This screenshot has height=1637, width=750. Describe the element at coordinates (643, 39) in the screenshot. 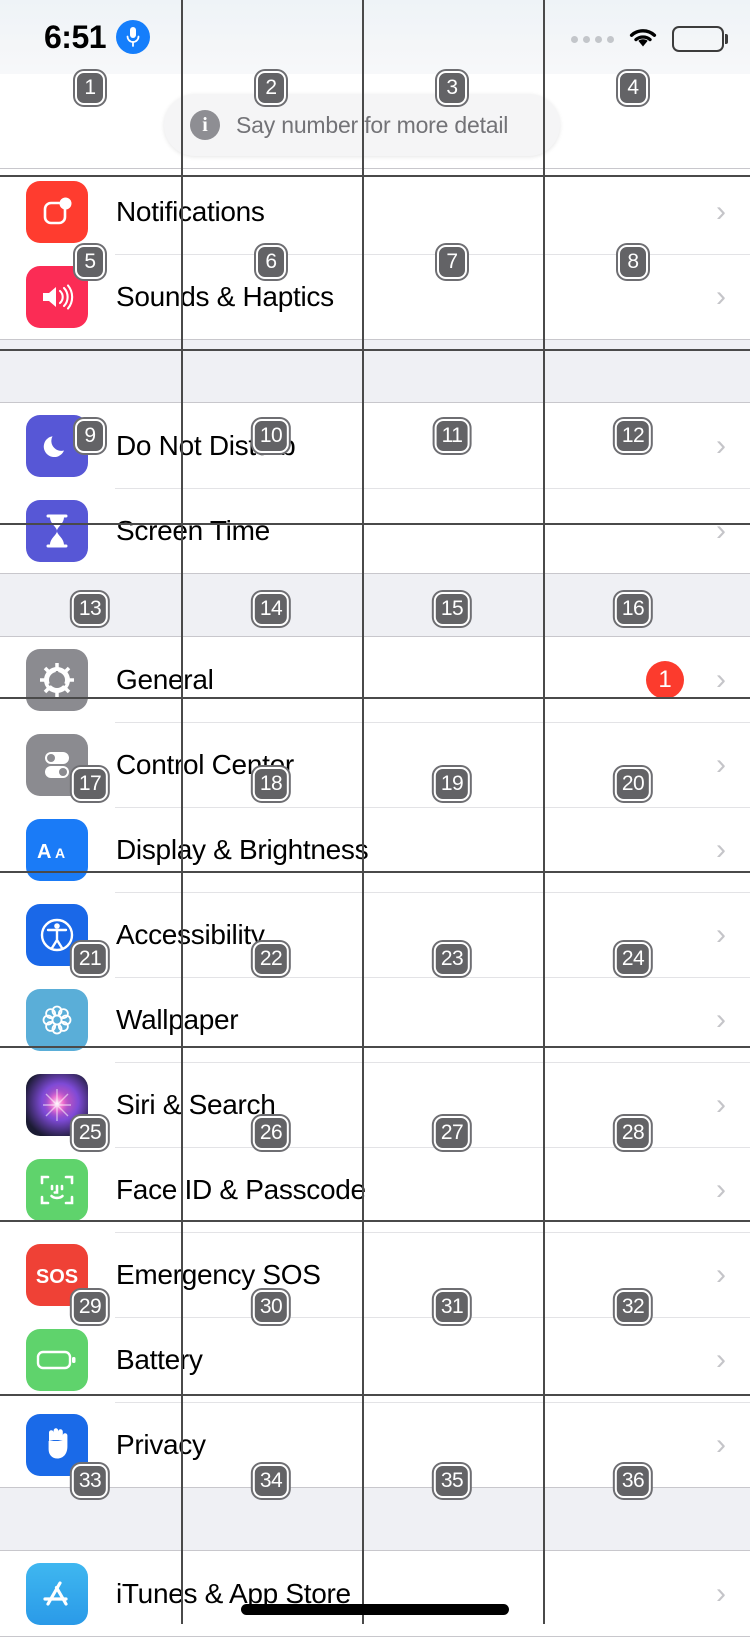

I see `wifi-icon` at that location.